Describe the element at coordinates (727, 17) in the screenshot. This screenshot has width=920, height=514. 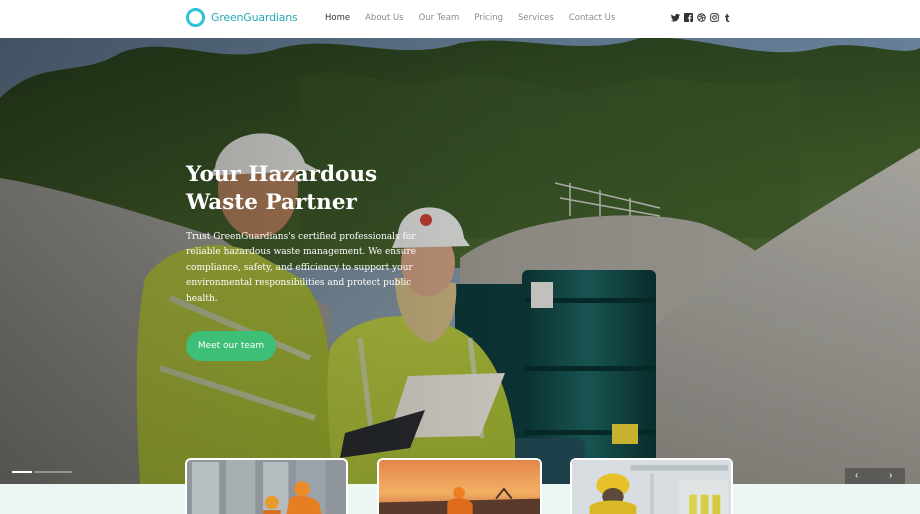
I see `tumblr-icon` at that location.